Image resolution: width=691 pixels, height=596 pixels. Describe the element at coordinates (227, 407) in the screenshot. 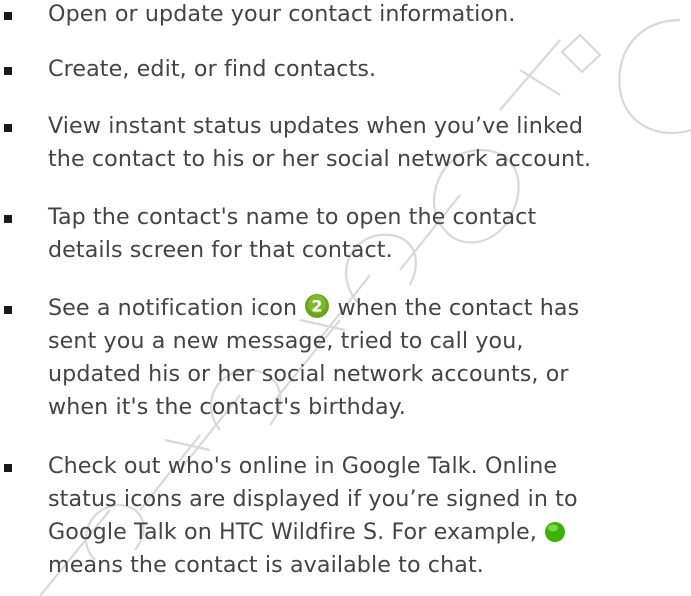

I see `text-line: when it's the contact's birthday.` at that location.